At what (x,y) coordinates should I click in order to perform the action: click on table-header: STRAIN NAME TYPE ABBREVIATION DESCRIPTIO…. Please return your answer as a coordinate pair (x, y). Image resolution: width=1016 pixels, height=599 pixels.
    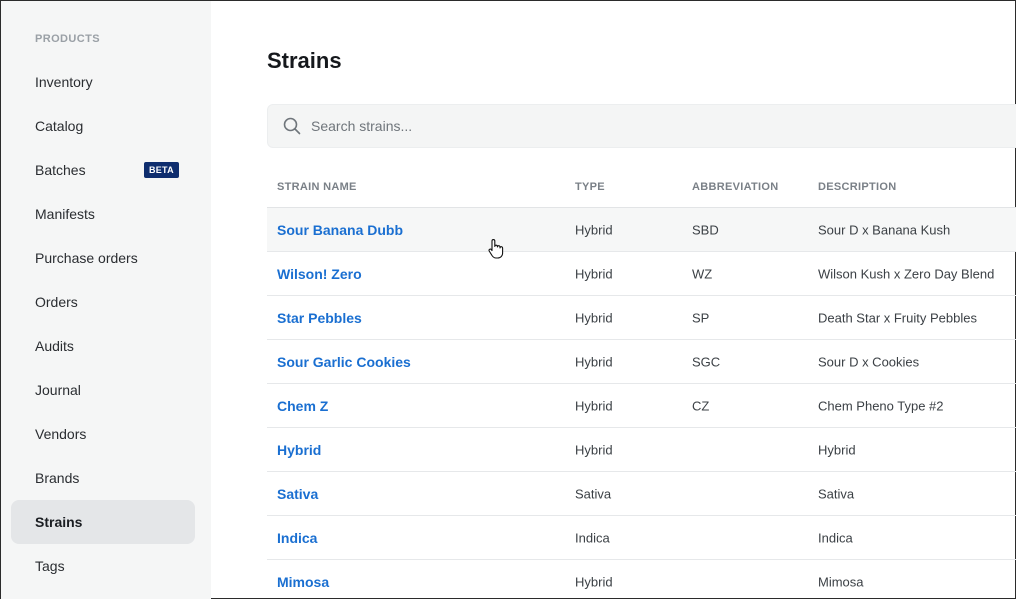
    Looking at the image, I should click on (641, 187).